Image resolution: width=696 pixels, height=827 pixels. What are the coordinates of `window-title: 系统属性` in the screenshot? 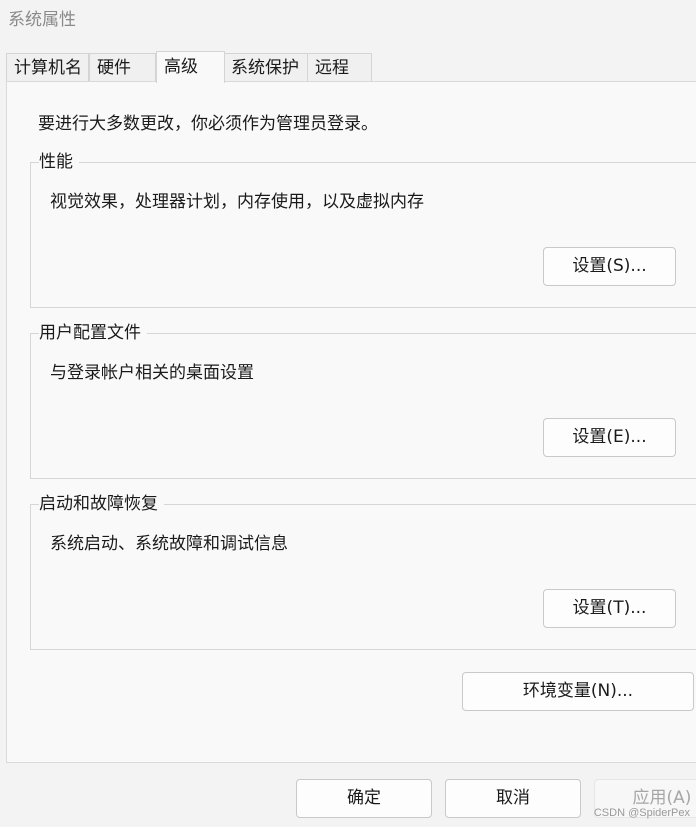 It's located at (42, 20).